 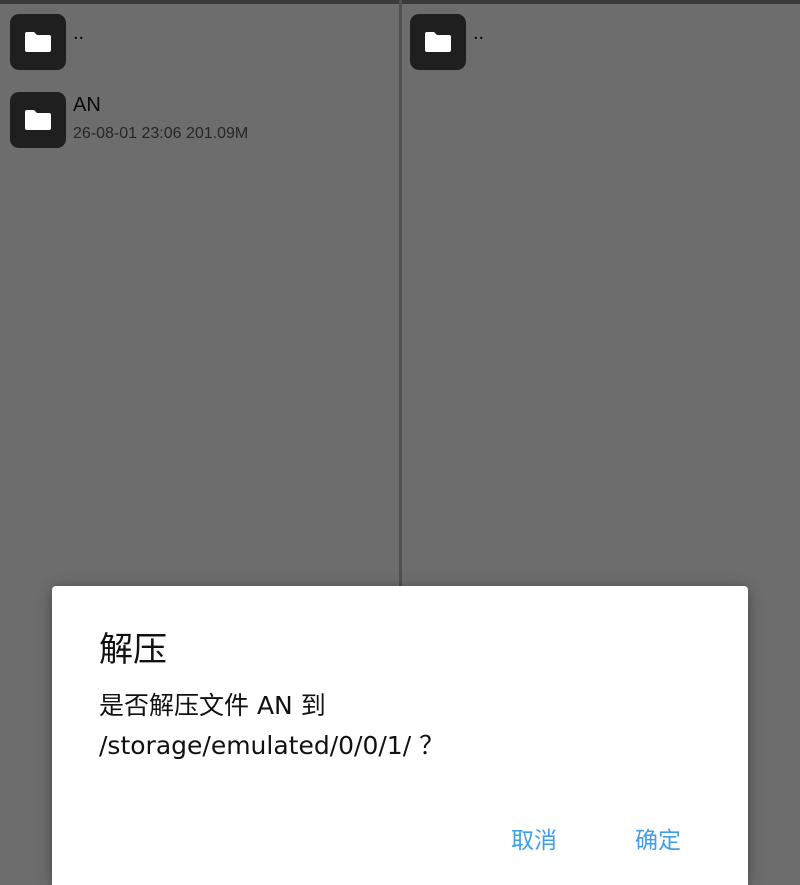 What do you see at coordinates (161, 133) in the screenshot?
I see `item-meta: 26-08-01 23:06 201.09M` at bounding box center [161, 133].